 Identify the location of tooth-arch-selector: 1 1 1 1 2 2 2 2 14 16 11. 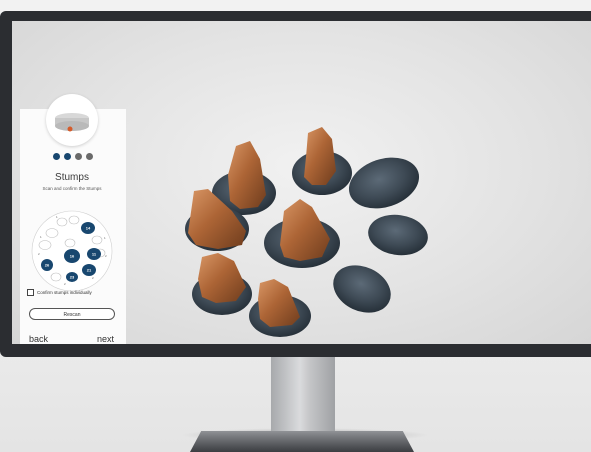
(72, 251).